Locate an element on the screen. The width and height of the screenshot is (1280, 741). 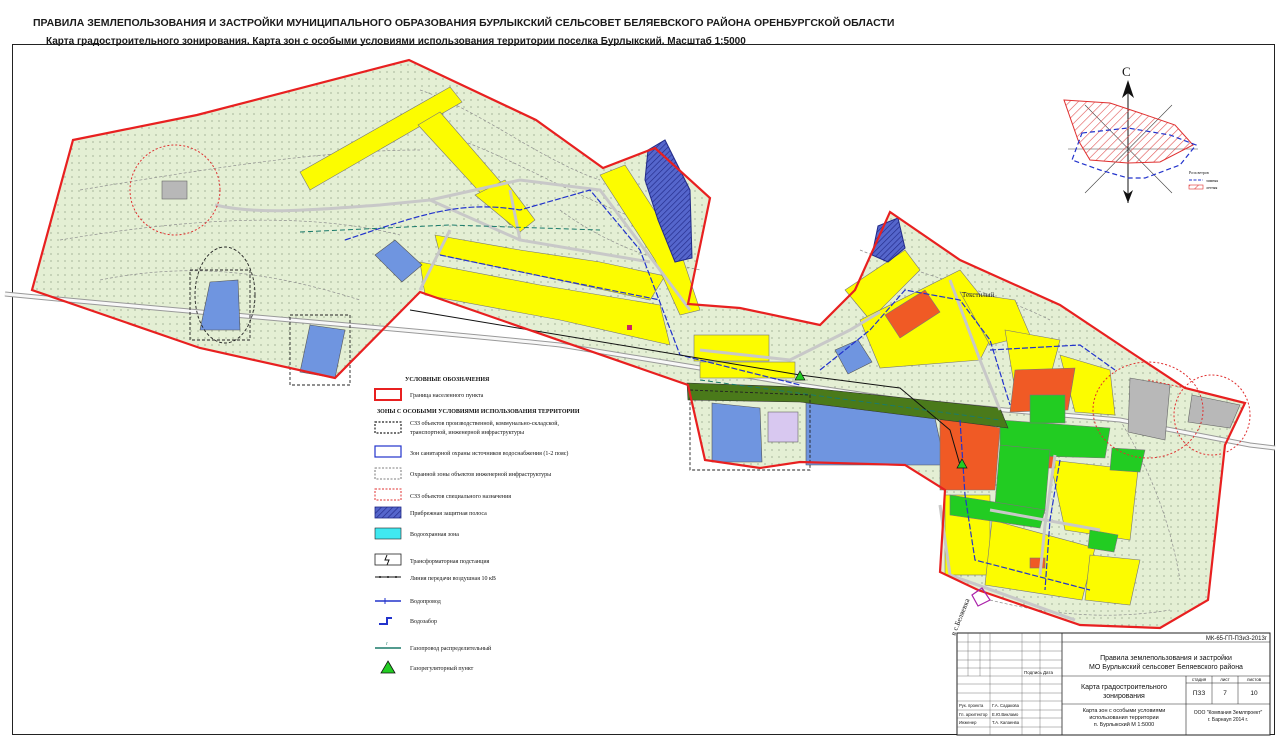
legend-label: Водопровод is located at coordinates (425, 602).